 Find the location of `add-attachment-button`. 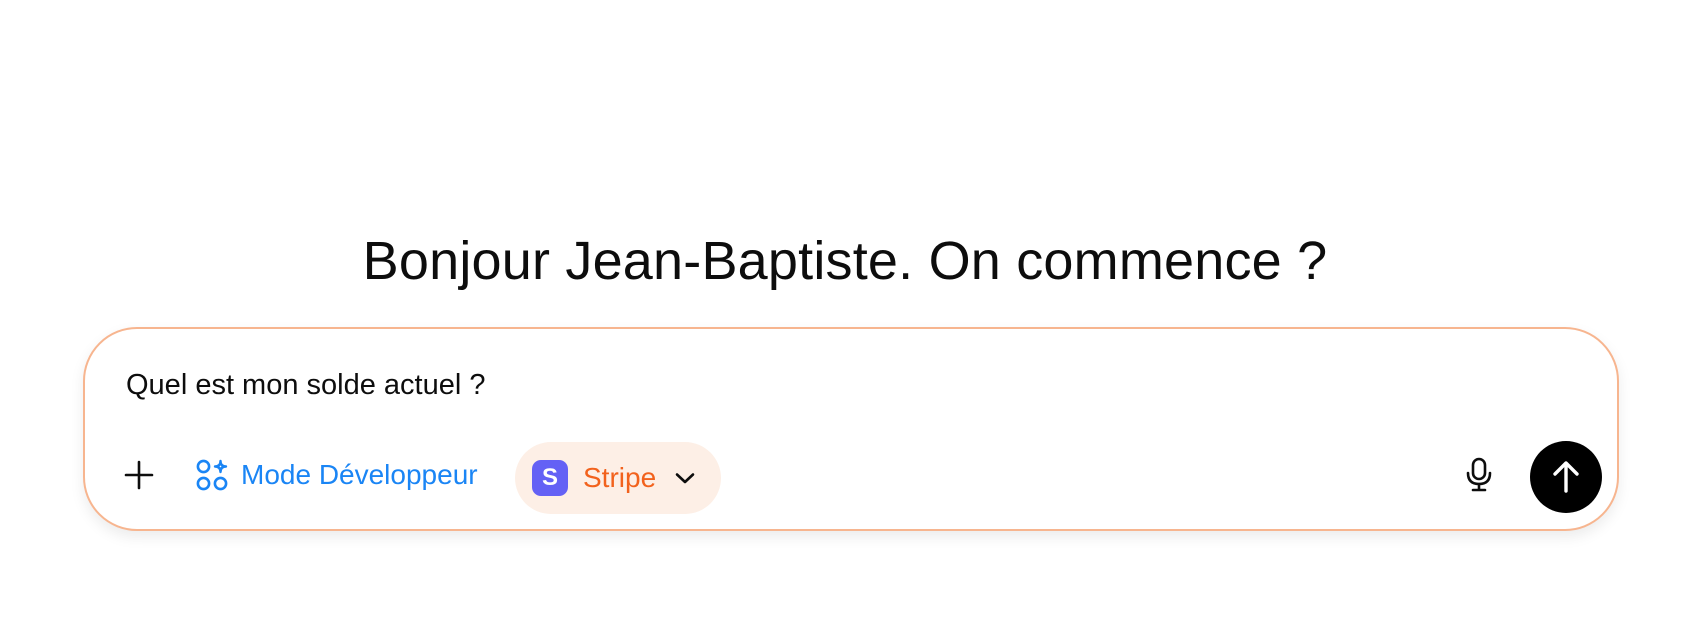

add-attachment-button is located at coordinates (139, 475).